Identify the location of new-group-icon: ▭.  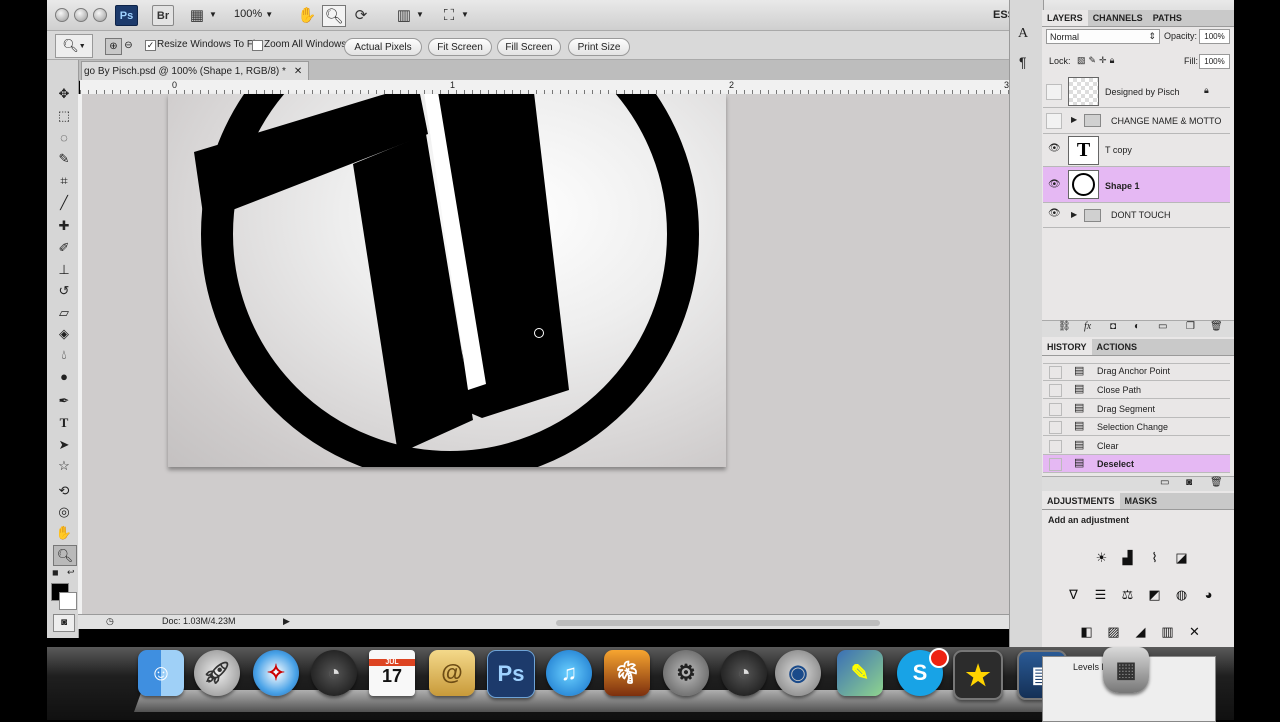
(1162, 326).